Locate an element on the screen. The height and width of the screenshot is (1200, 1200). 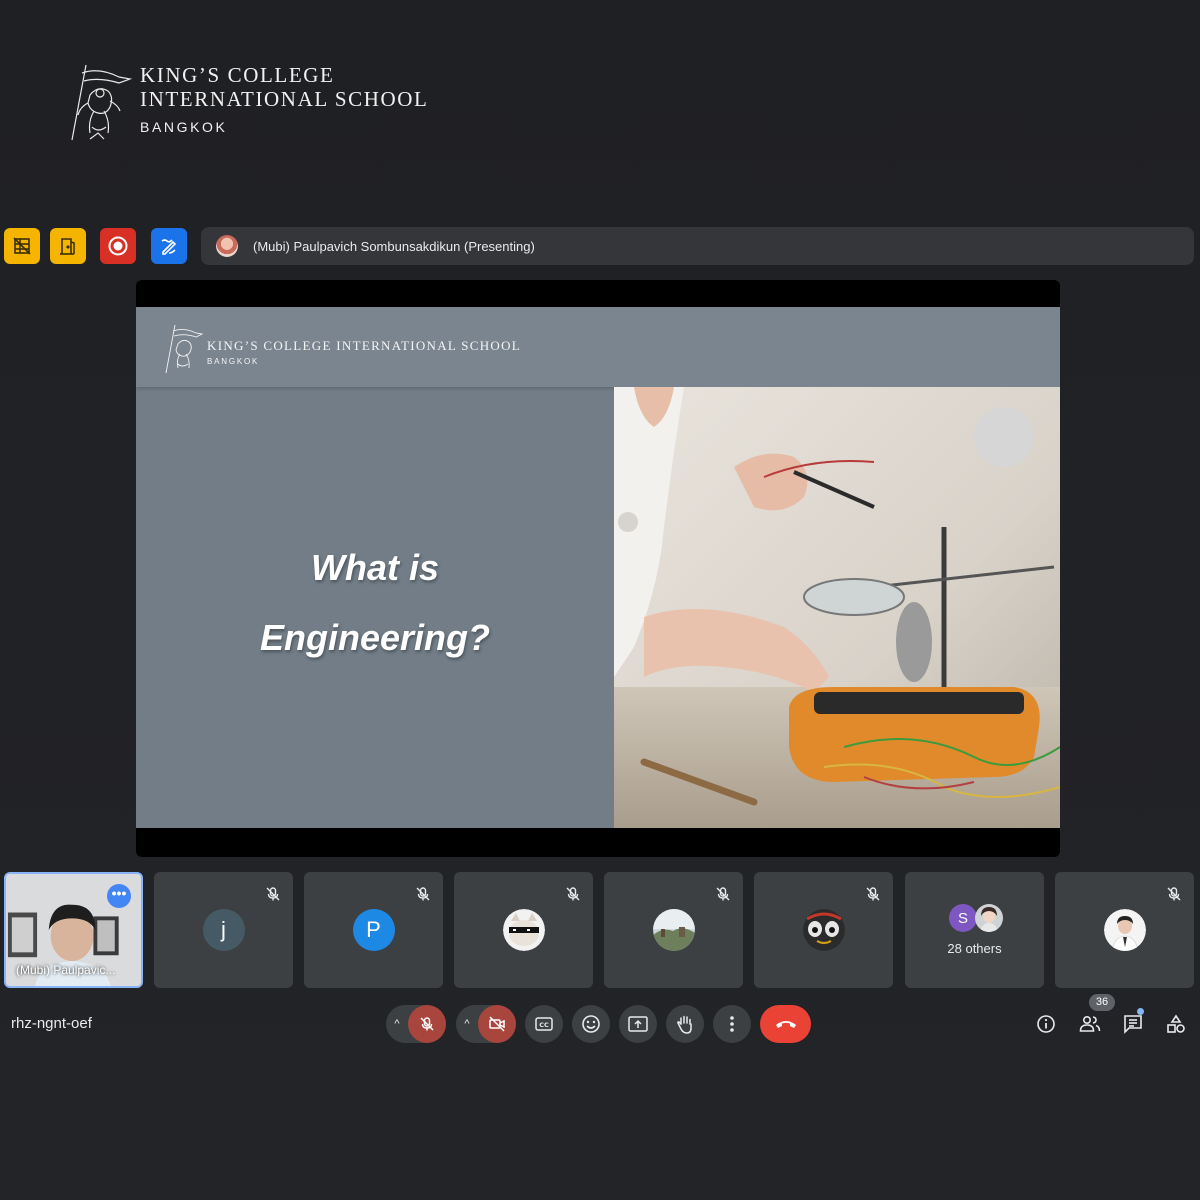
present-screen-icon is located at coordinates (638, 1024).